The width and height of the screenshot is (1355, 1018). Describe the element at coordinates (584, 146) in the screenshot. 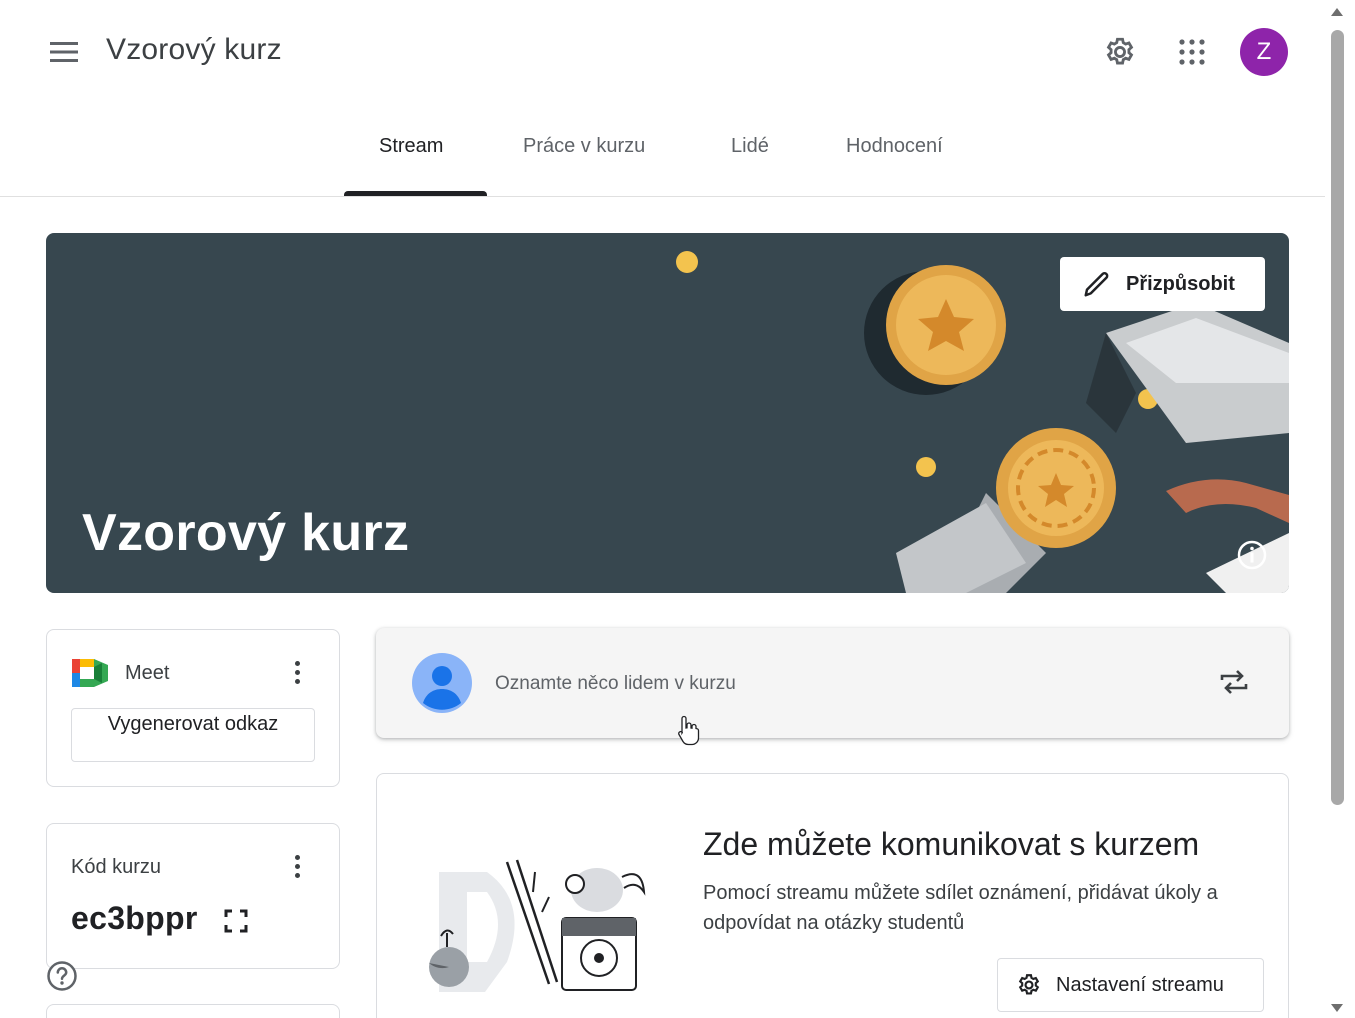

I see `tab-classwork: Práce v kurzu` at that location.